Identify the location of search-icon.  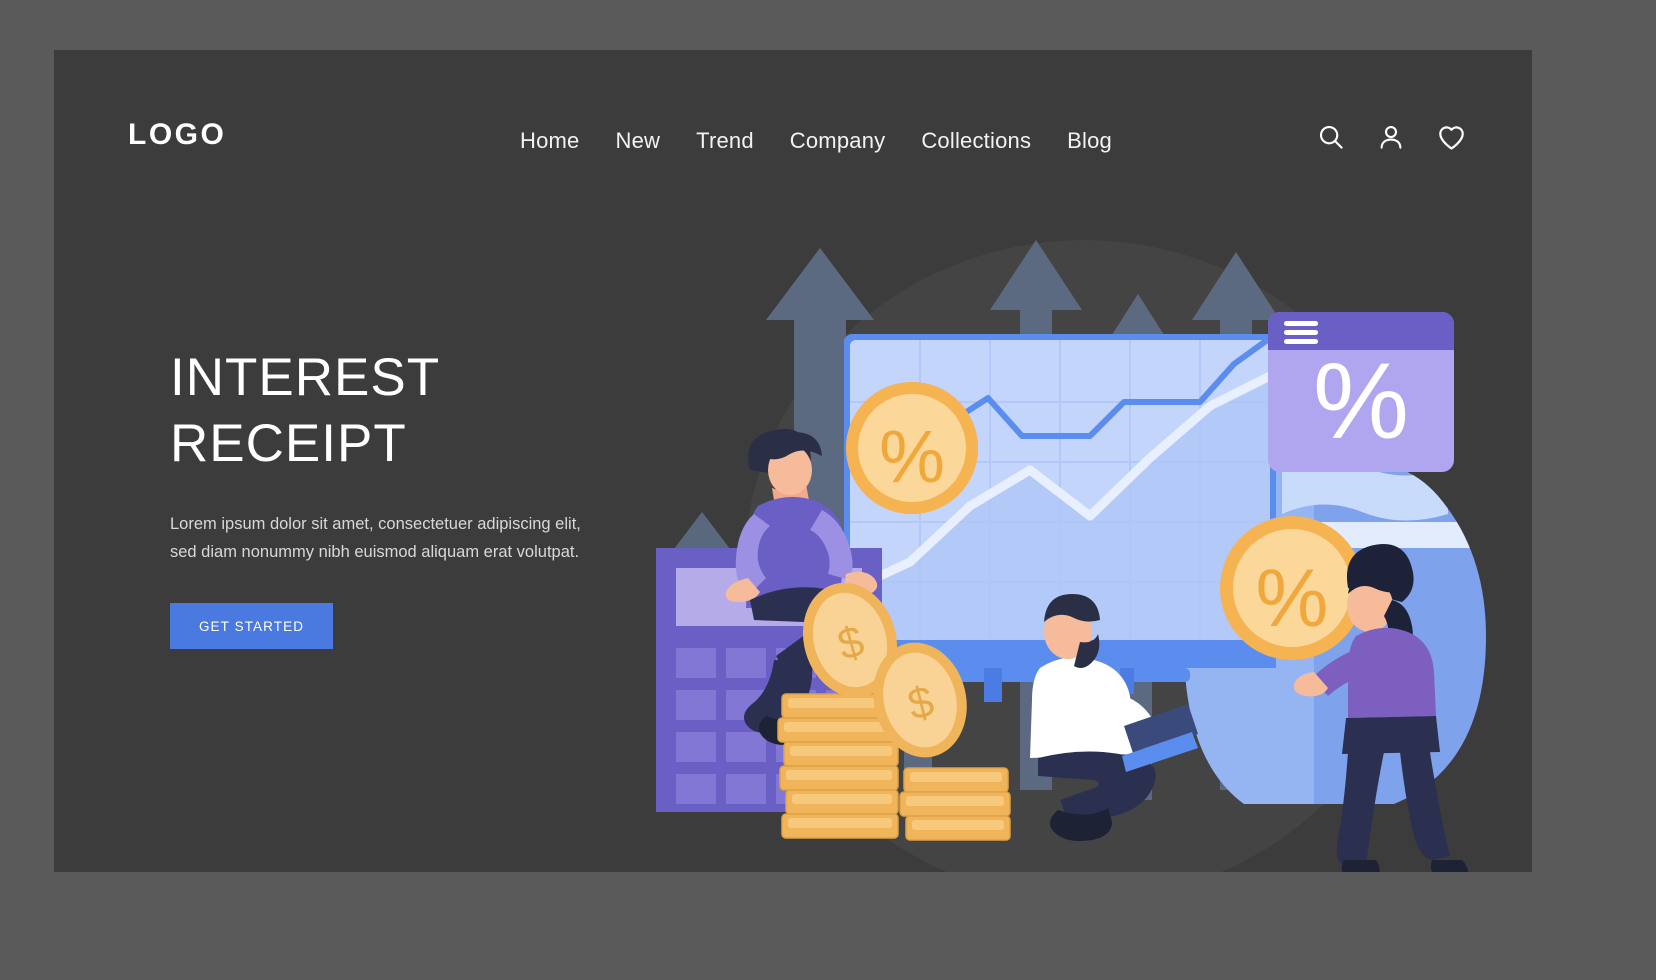
(1331, 137).